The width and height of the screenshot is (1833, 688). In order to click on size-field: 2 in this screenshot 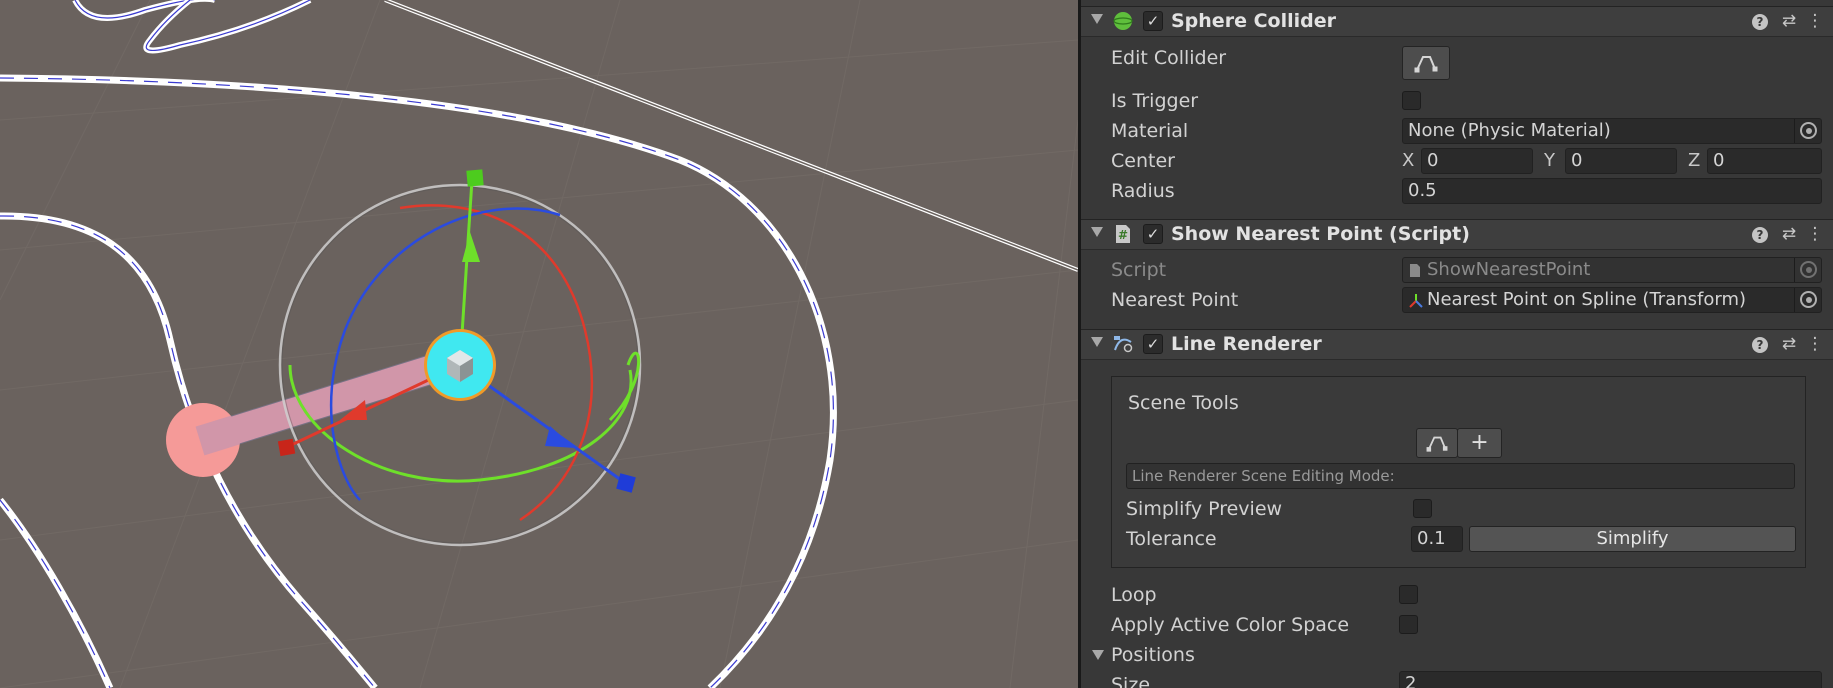, I will do `click(1610, 679)`.